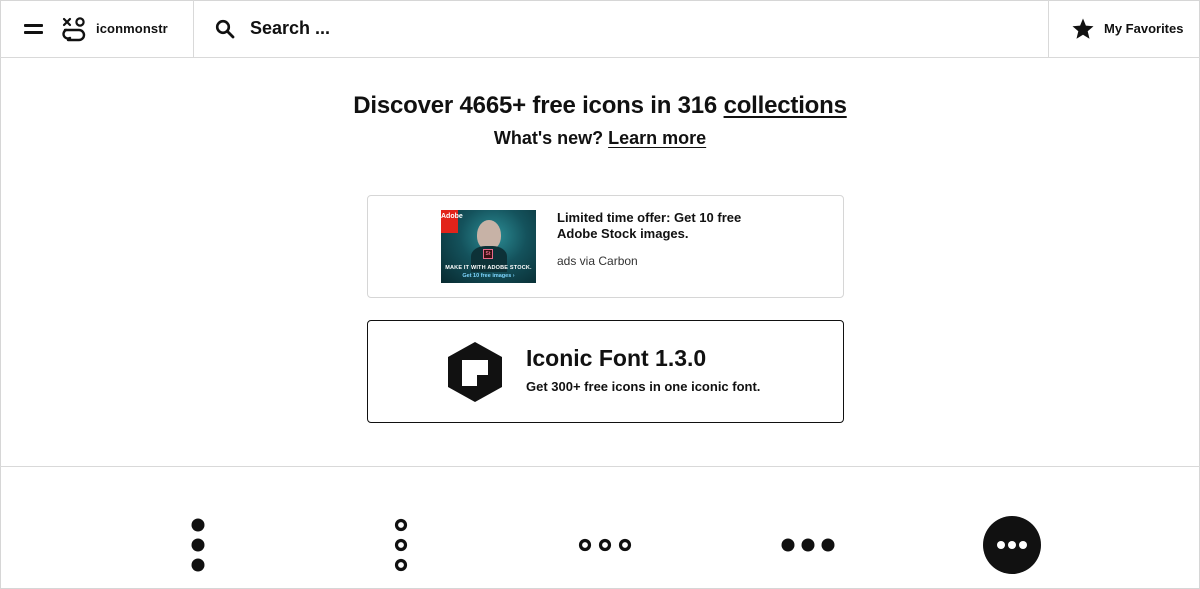 The height and width of the screenshot is (589, 1200). I want to click on whats-new-line: What's new? Learn more, so click(600, 138).